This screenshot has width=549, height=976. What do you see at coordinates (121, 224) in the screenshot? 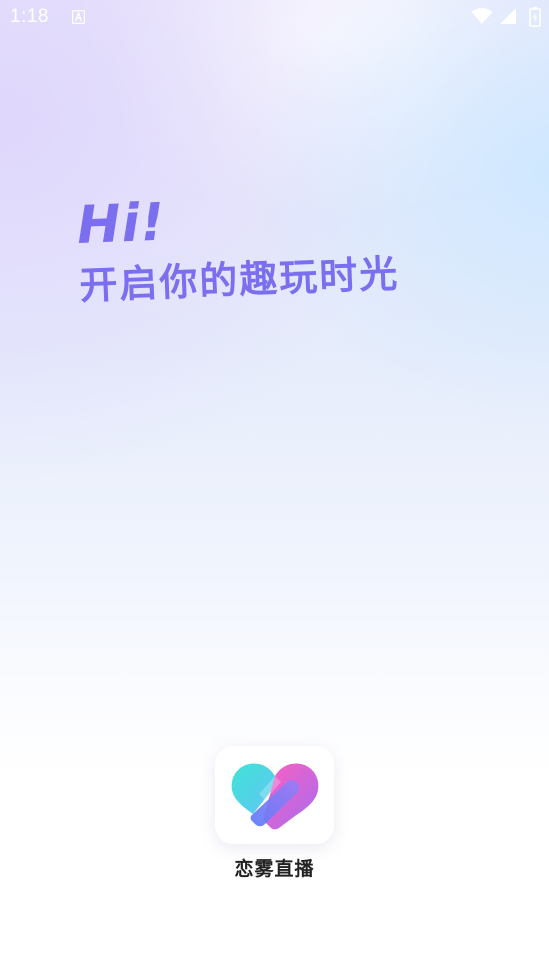
I see `greeting-text: Hi!` at bounding box center [121, 224].